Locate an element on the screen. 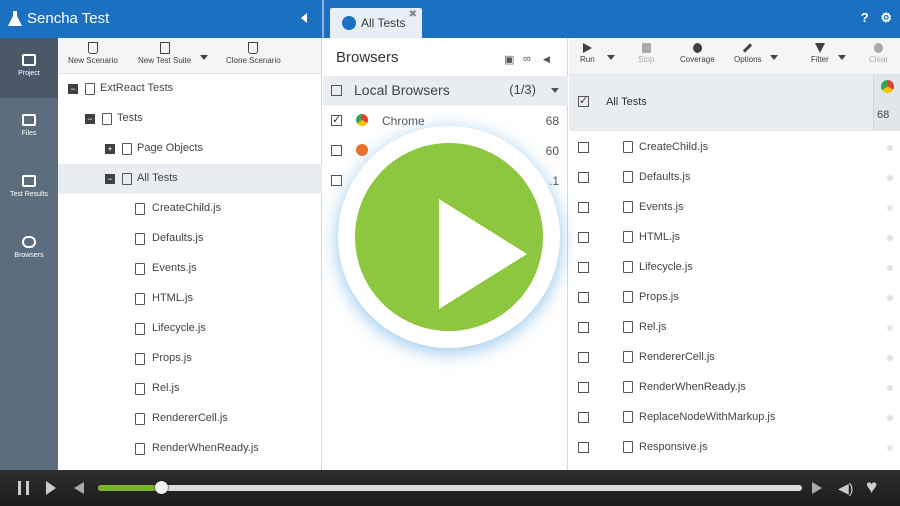 This screenshot has width=900, height=506. gear-icon: ⚙ is located at coordinates (886, 17).